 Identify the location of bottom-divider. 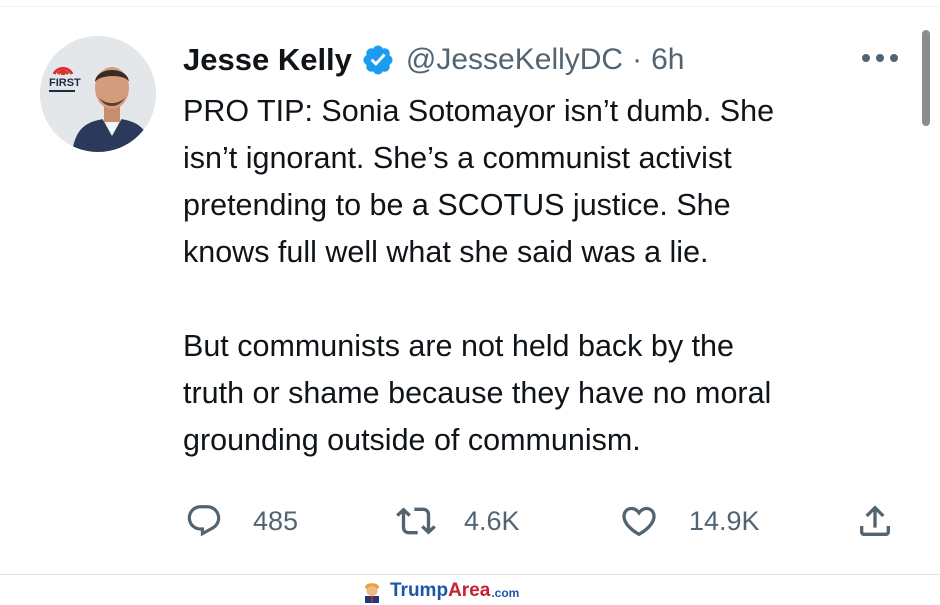
(470, 574).